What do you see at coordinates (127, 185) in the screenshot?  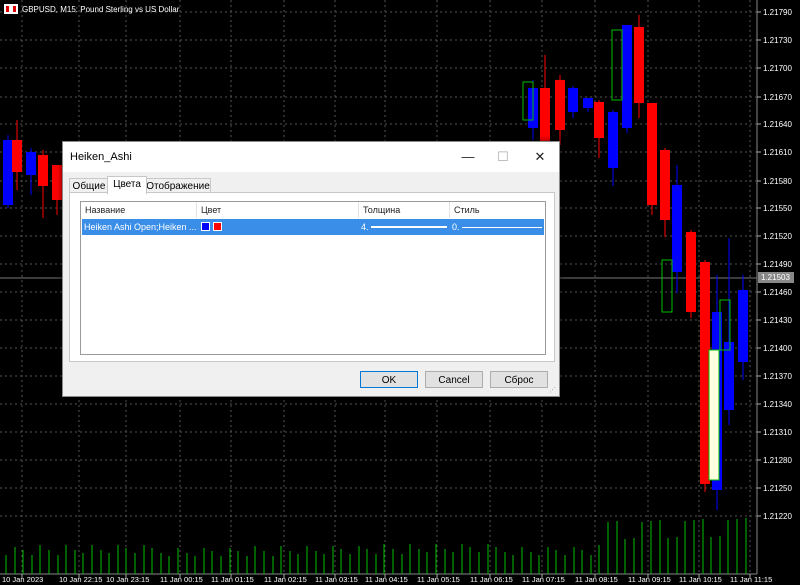 I see `tab-colors: Цвета` at bounding box center [127, 185].